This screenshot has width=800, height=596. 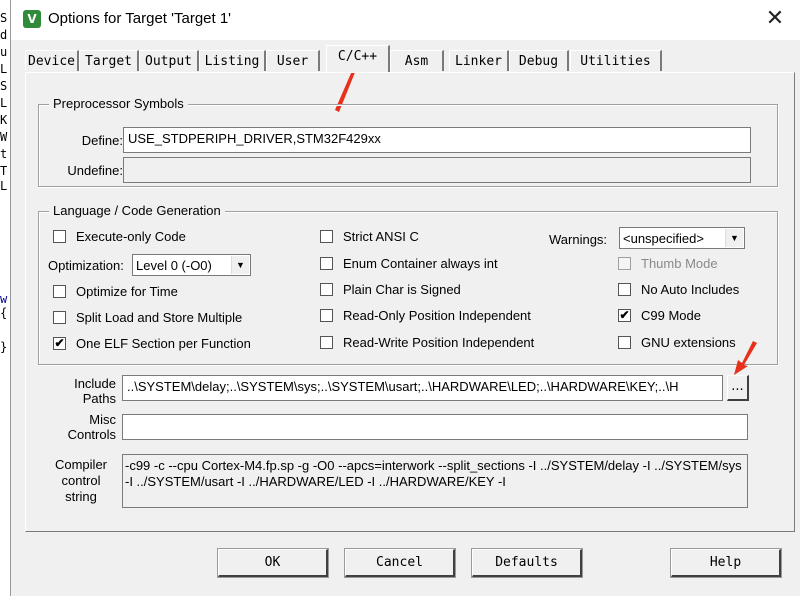 I want to click on tab-target: Target, so click(x=109, y=60).